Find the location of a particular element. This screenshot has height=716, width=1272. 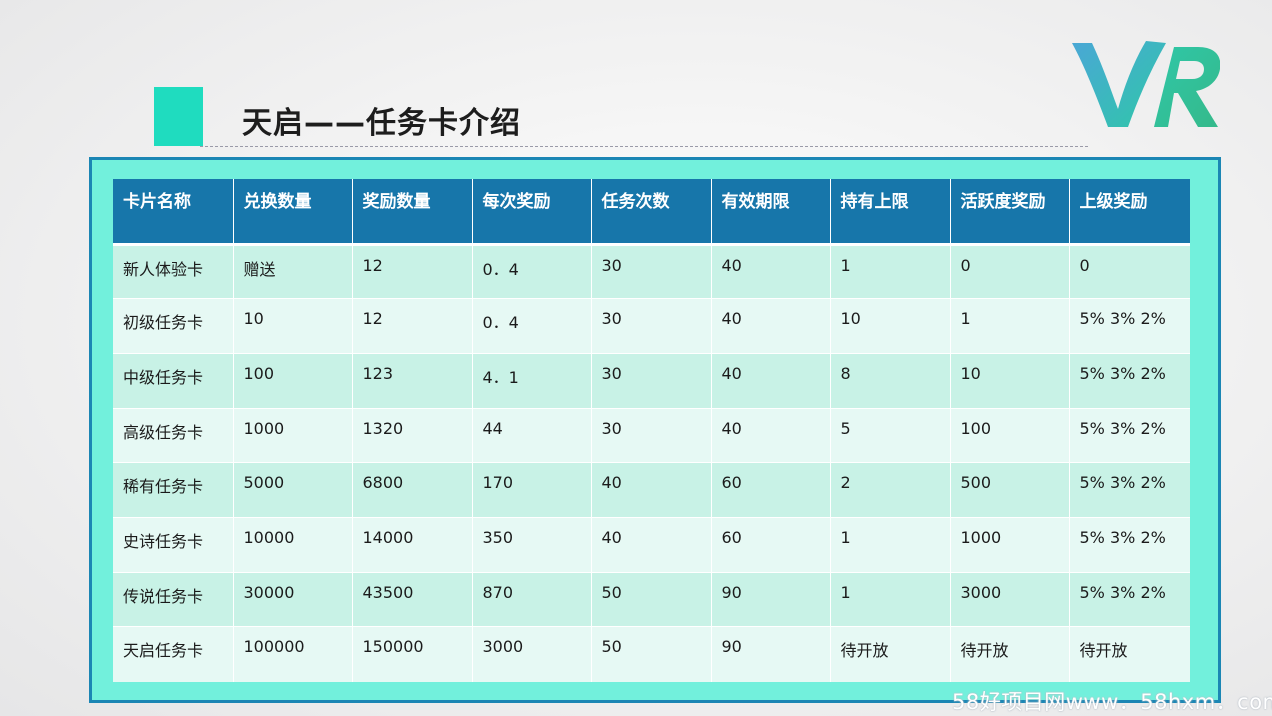

table-cell: 6800 is located at coordinates (412, 490).